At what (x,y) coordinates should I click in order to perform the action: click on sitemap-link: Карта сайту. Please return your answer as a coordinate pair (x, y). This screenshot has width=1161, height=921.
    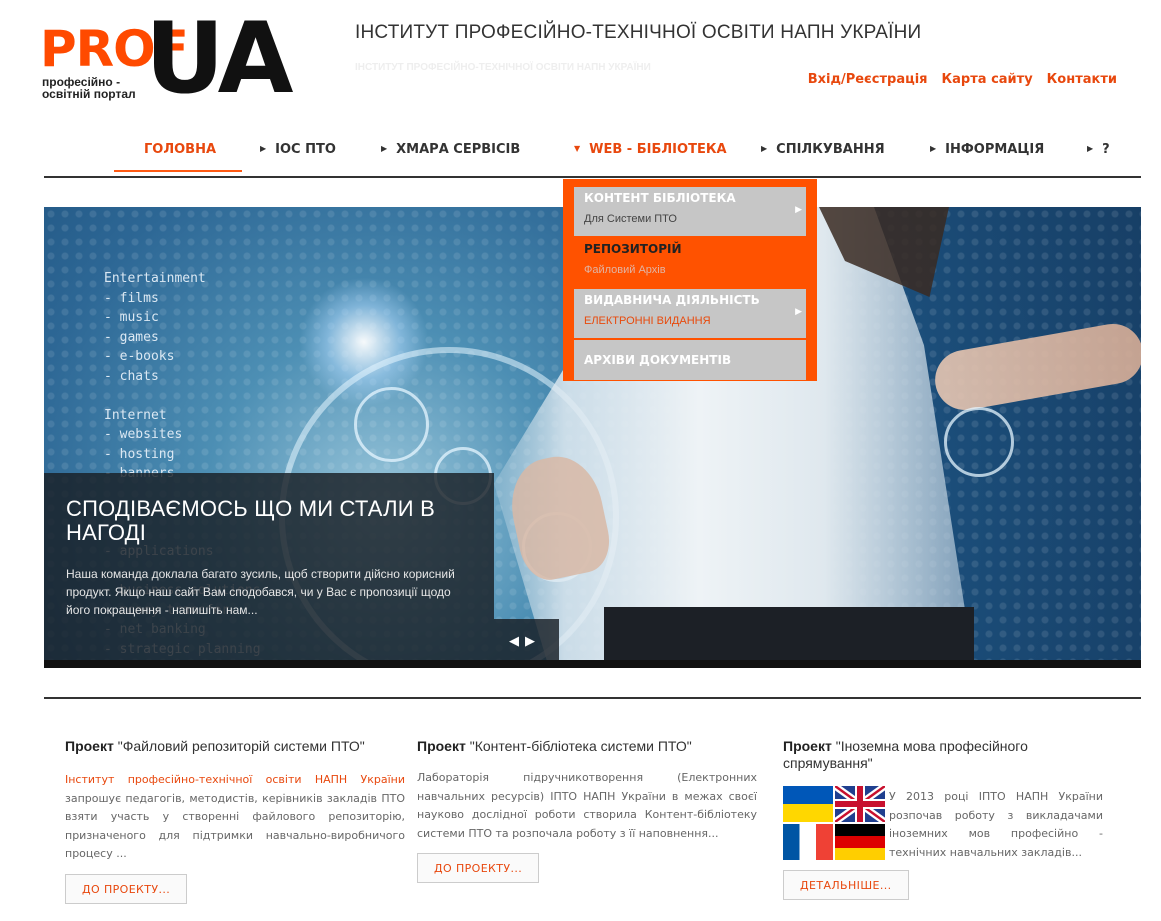
    Looking at the image, I should click on (987, 79).